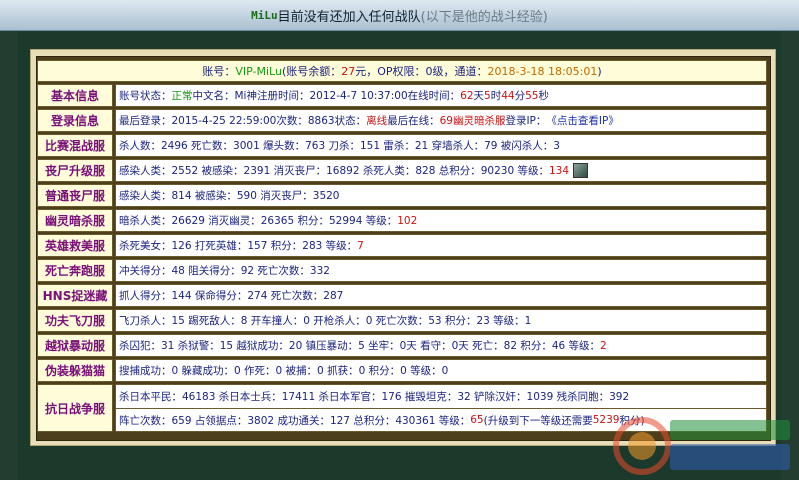 This screenshot has width=799, height=480. Describe the element at coordinates (348, 71) in the screenshot. I see `account-balance: 27` at that location.